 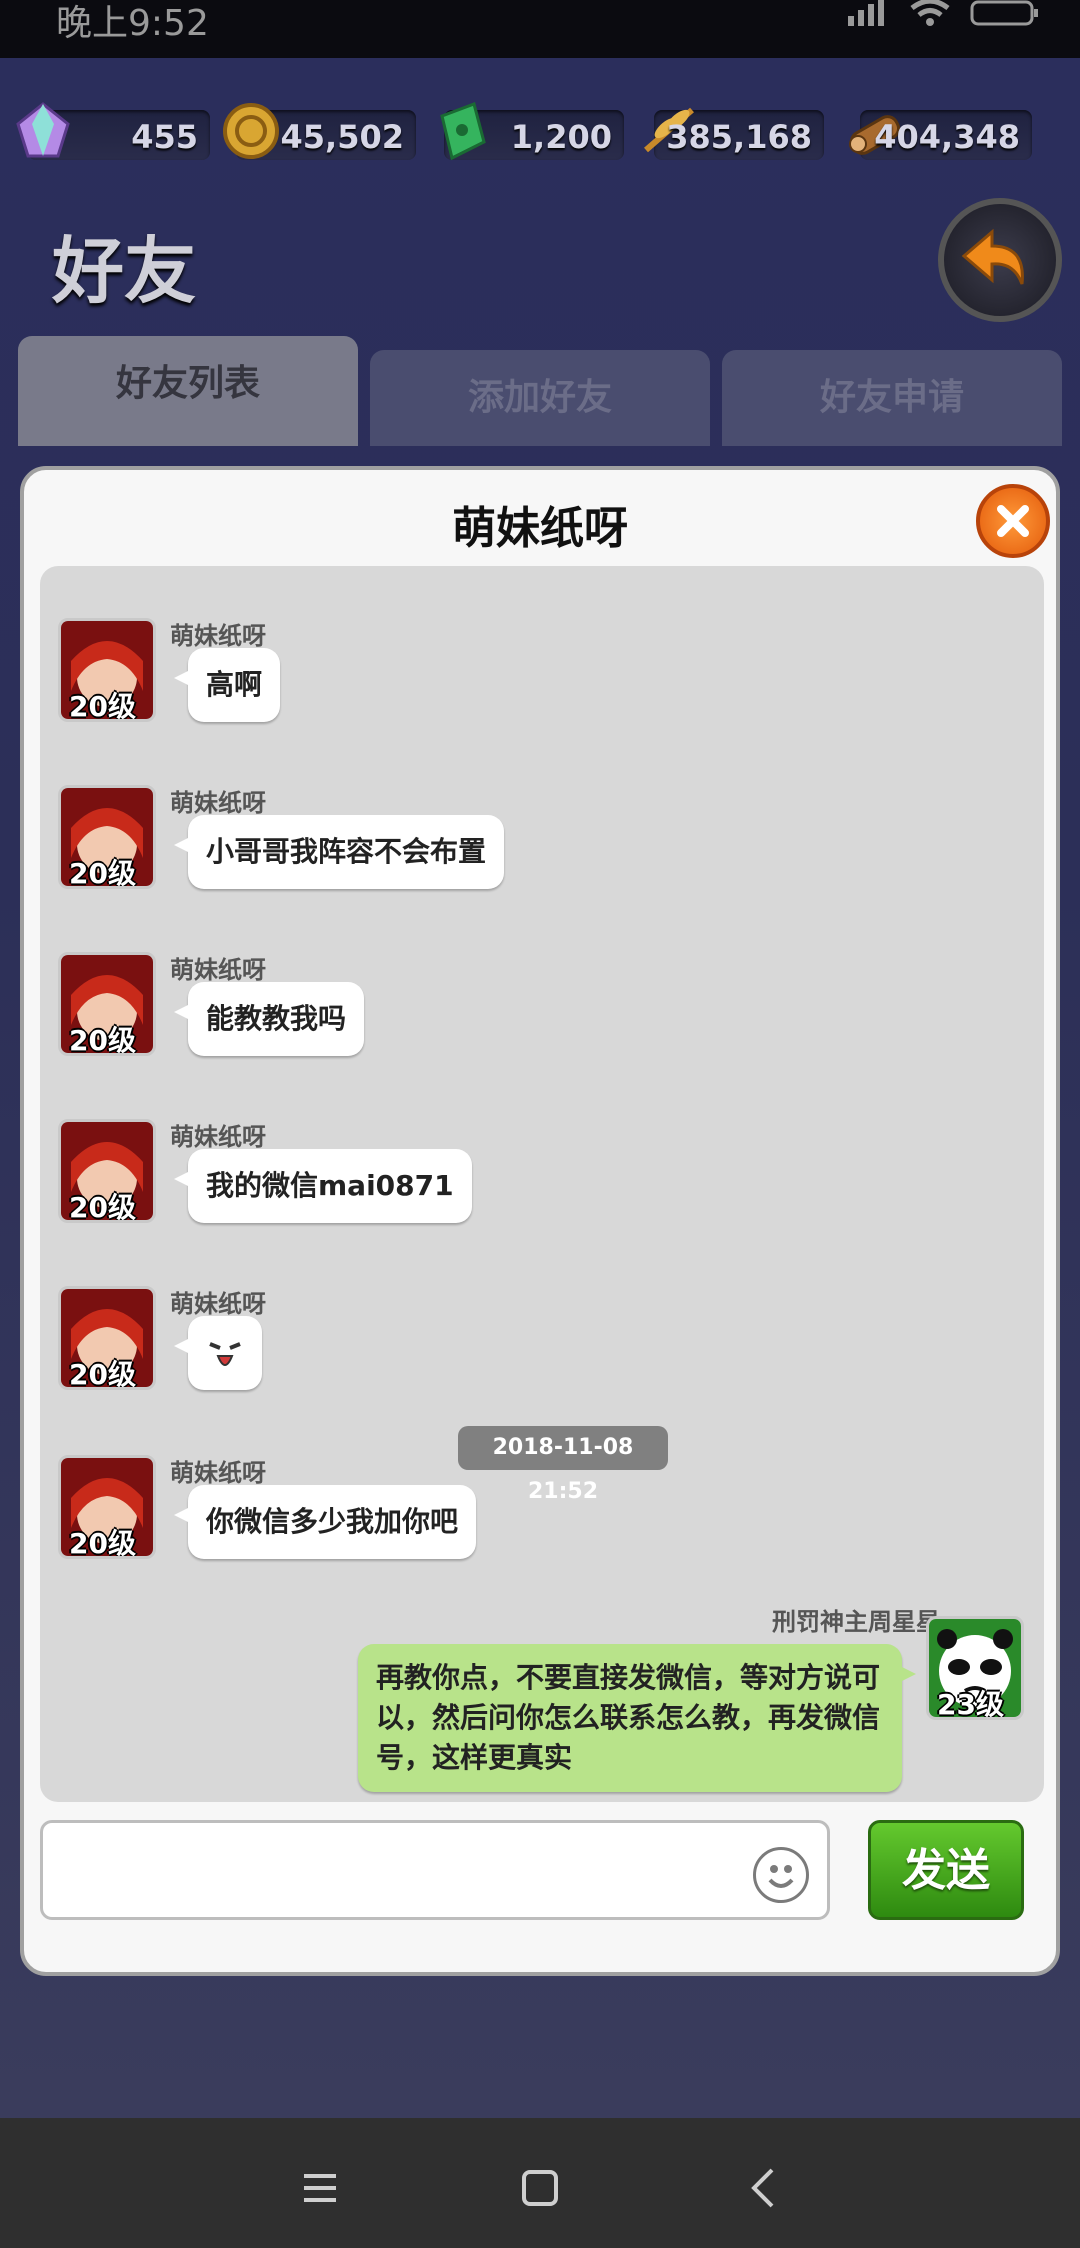 What do you see at coordinates (43, 130) in the screenshot?
I see `gem-icon` at bounding box center [43, 130].